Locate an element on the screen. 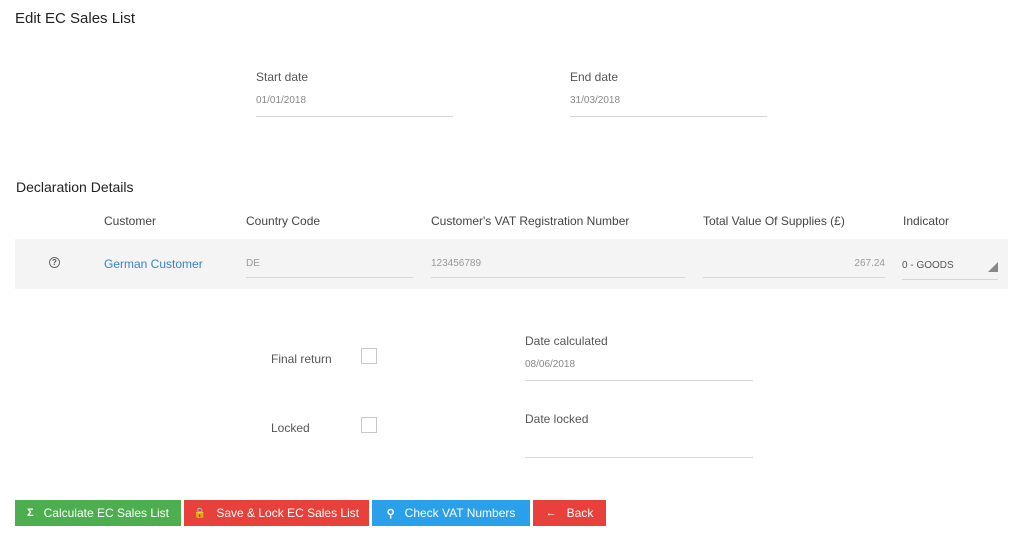 Image resolution: width=1024 pixels, height=543 pixels. save-lock-button-label: Save & Lock EC Sales List is located at coordinates (288, 513).